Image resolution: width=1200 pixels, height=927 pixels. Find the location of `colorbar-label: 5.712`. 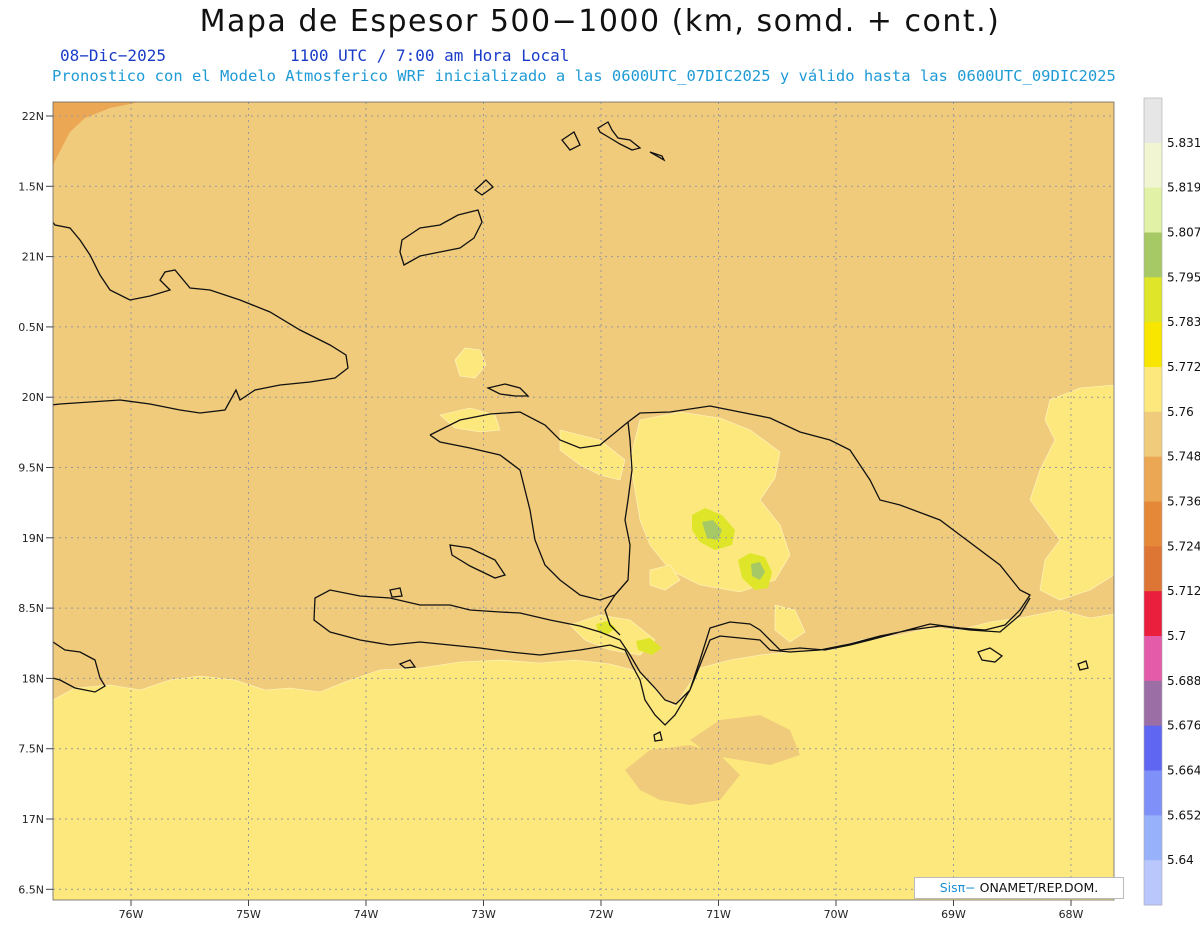

colorbar-label: 5.712 is located at coordinates (1183, 591).